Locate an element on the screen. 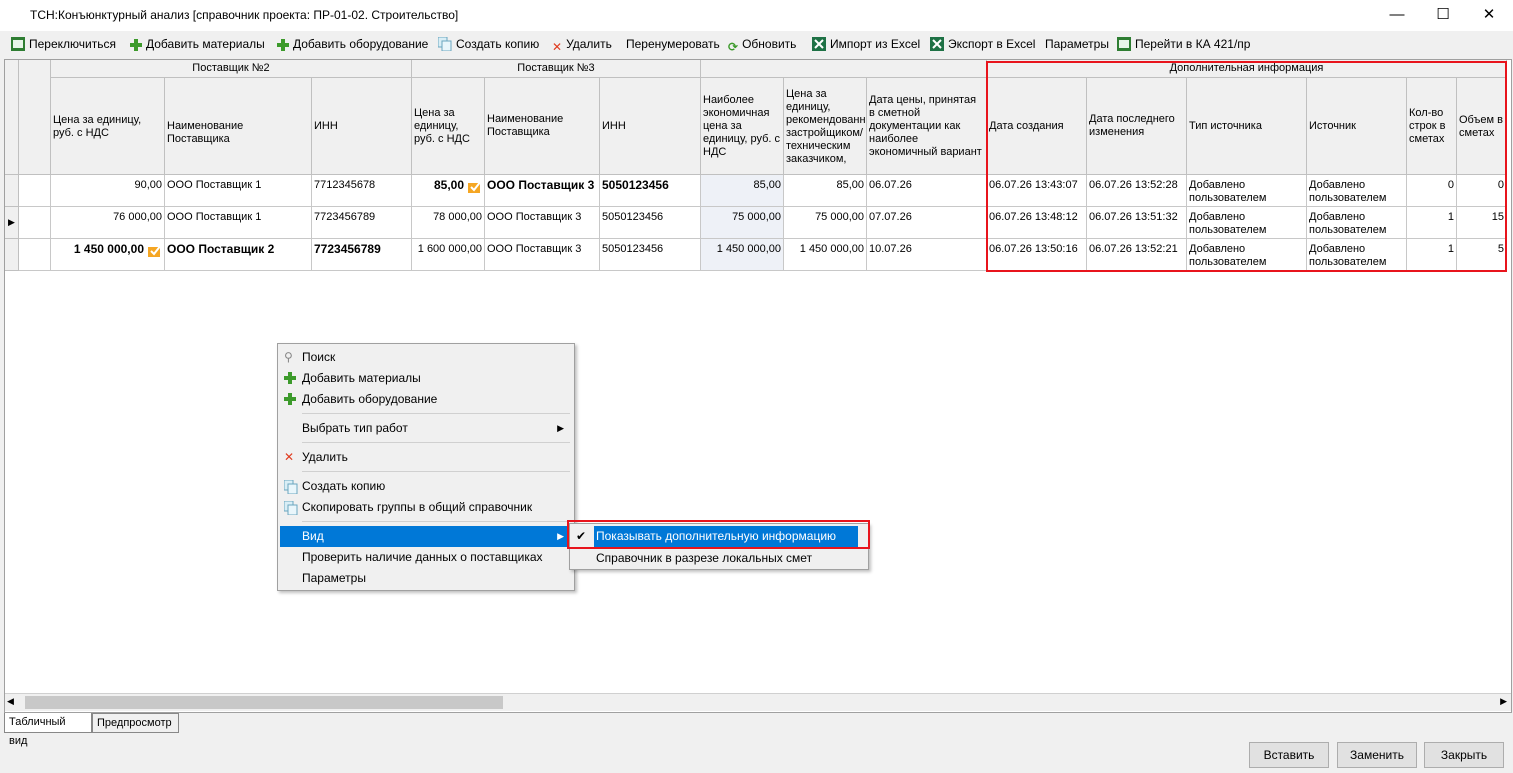  refresh-icon: ⟳ is located at coordinates (733, 47).